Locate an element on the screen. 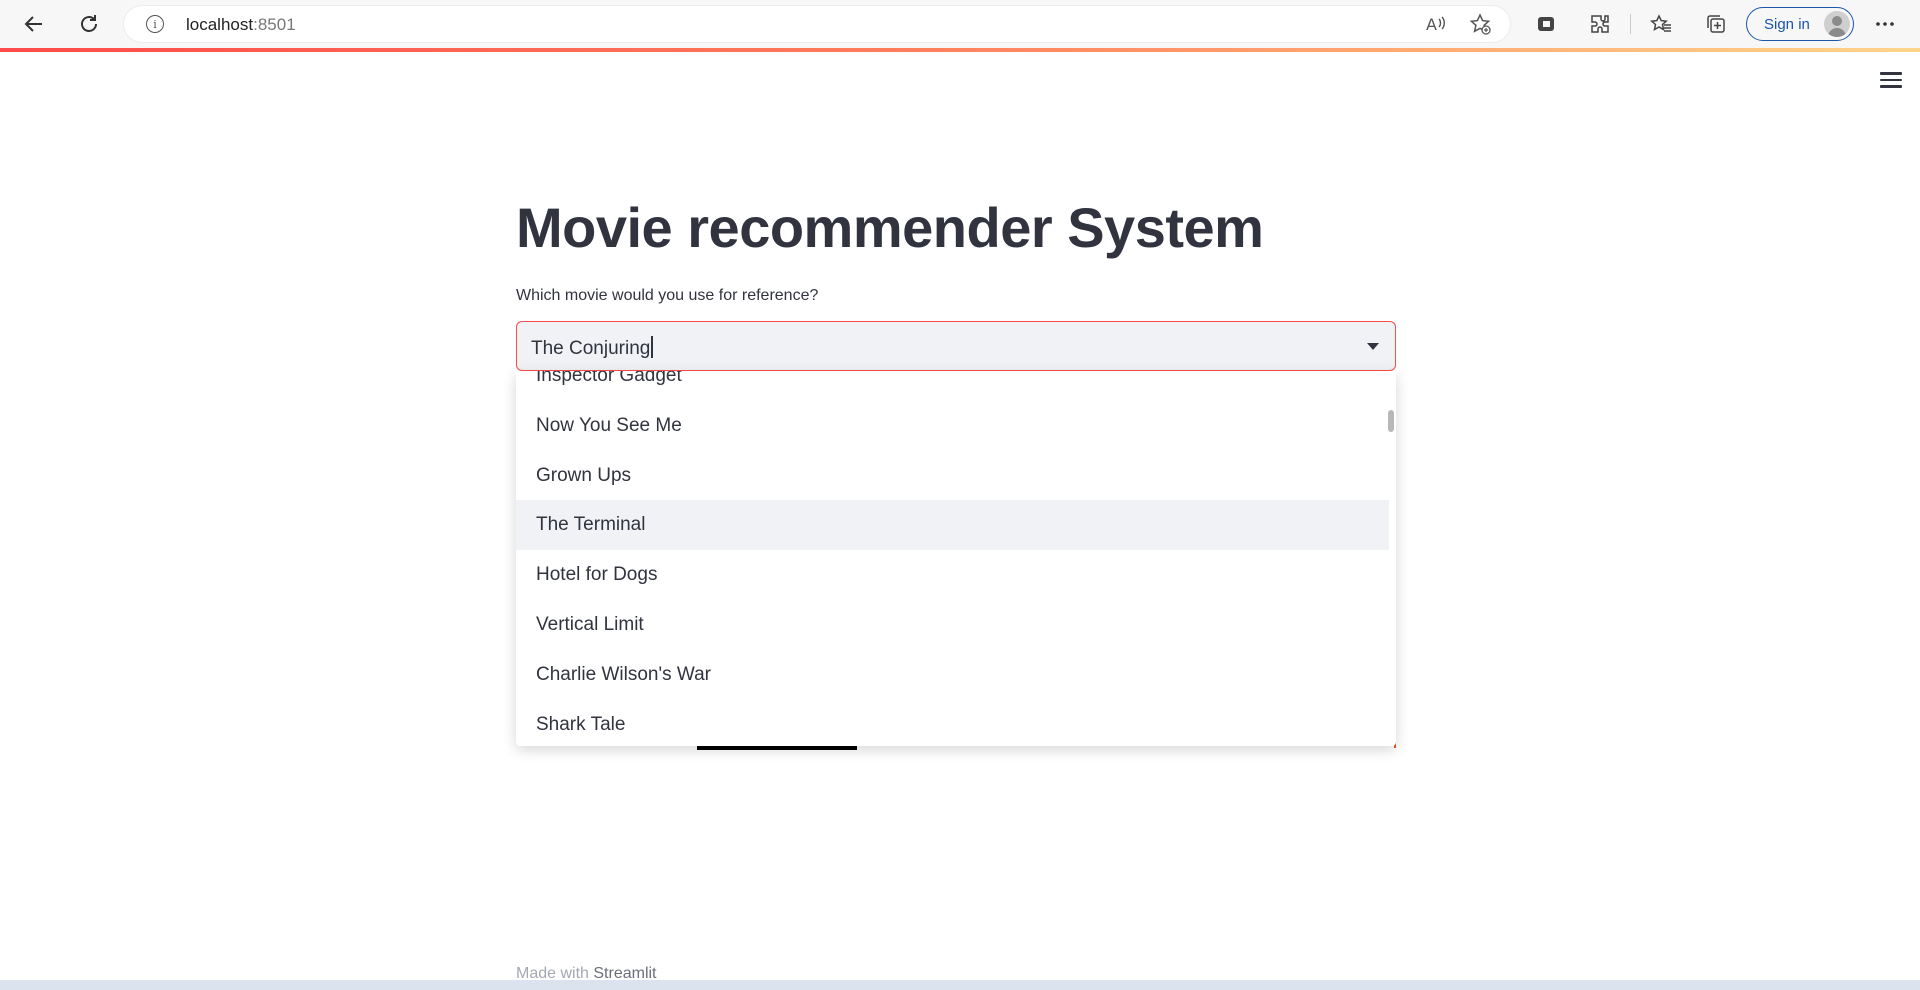 This screenshot has width=1920, height=990. text-cursor is located at coordinates (652, 347).